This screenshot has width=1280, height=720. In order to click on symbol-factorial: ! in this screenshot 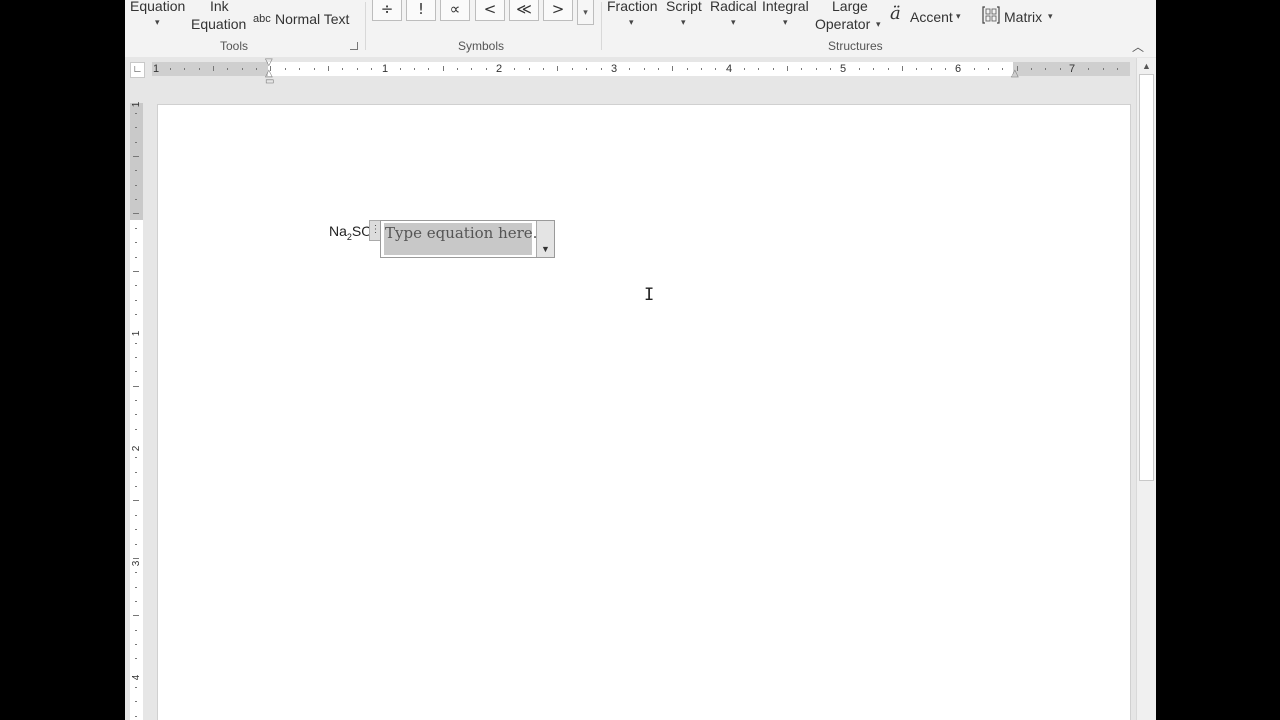, I will do `click(421, 10)`.